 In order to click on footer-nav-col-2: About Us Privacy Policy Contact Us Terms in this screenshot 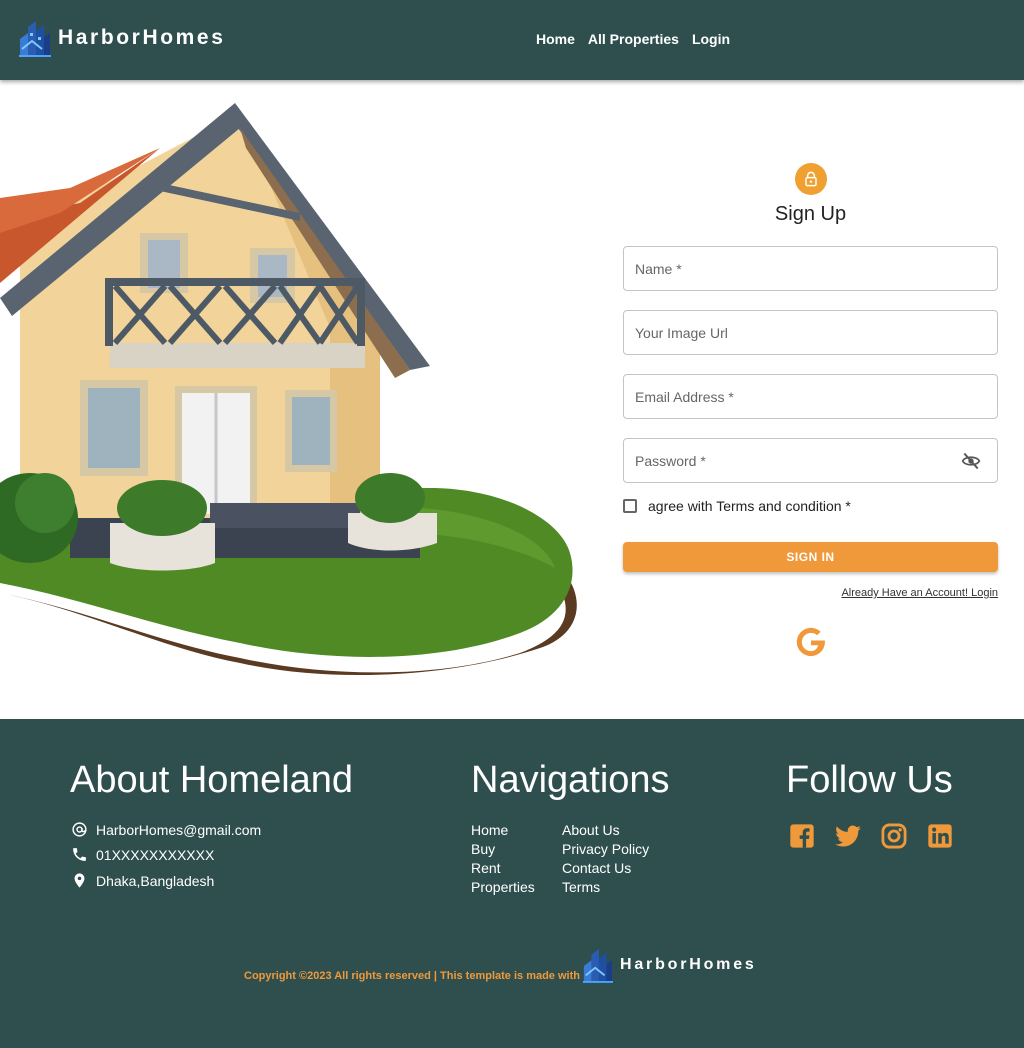, I will do `click(605, 859)`.